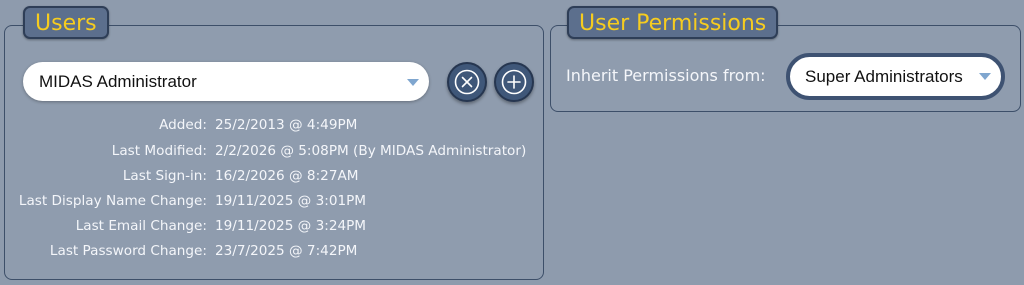  I want to click on add-user-button, so click(514, 82).